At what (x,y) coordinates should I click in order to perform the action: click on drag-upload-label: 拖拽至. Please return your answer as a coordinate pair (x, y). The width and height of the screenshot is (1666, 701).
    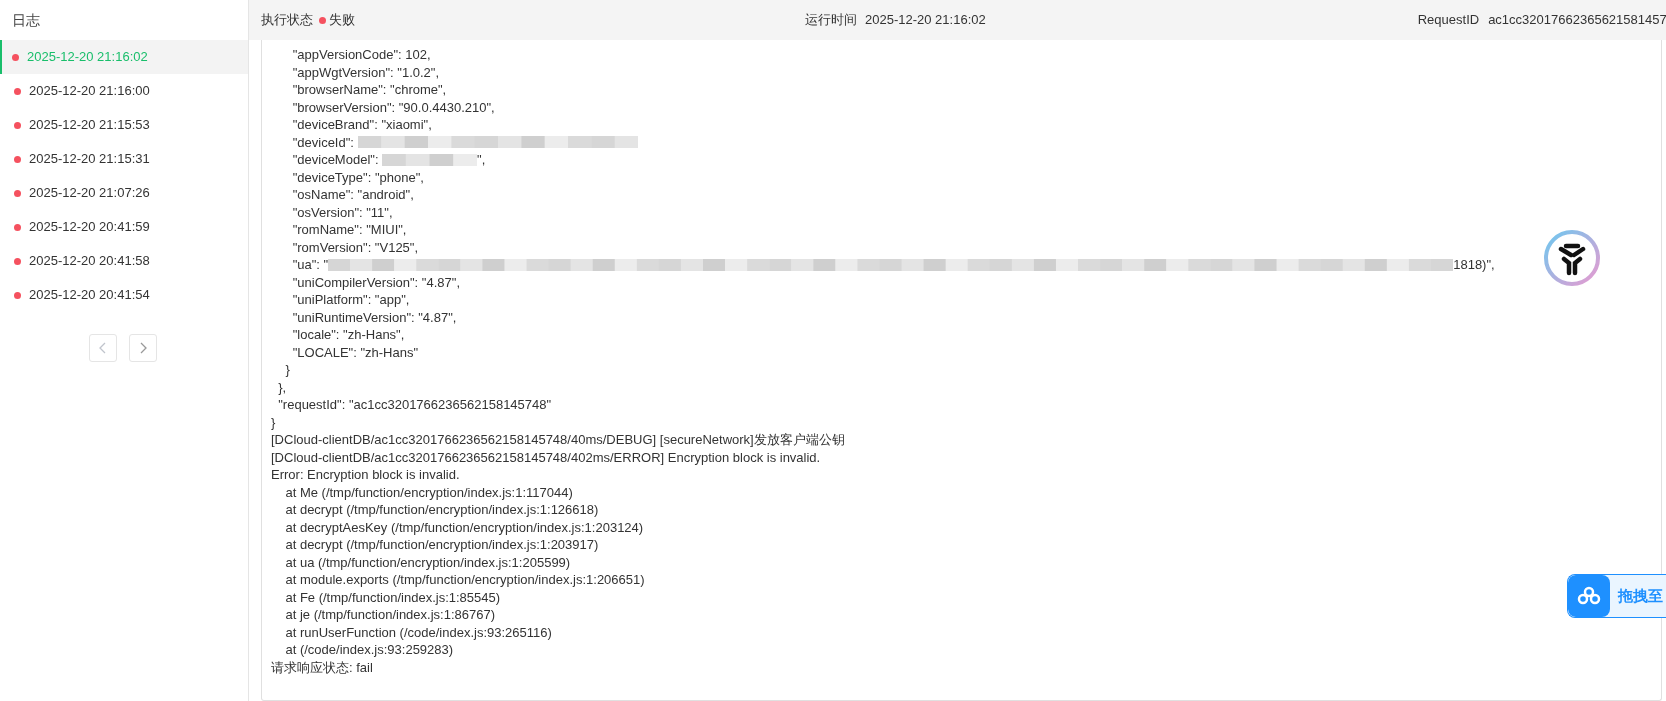
    Looking at the image, I should click on (1640, 595).